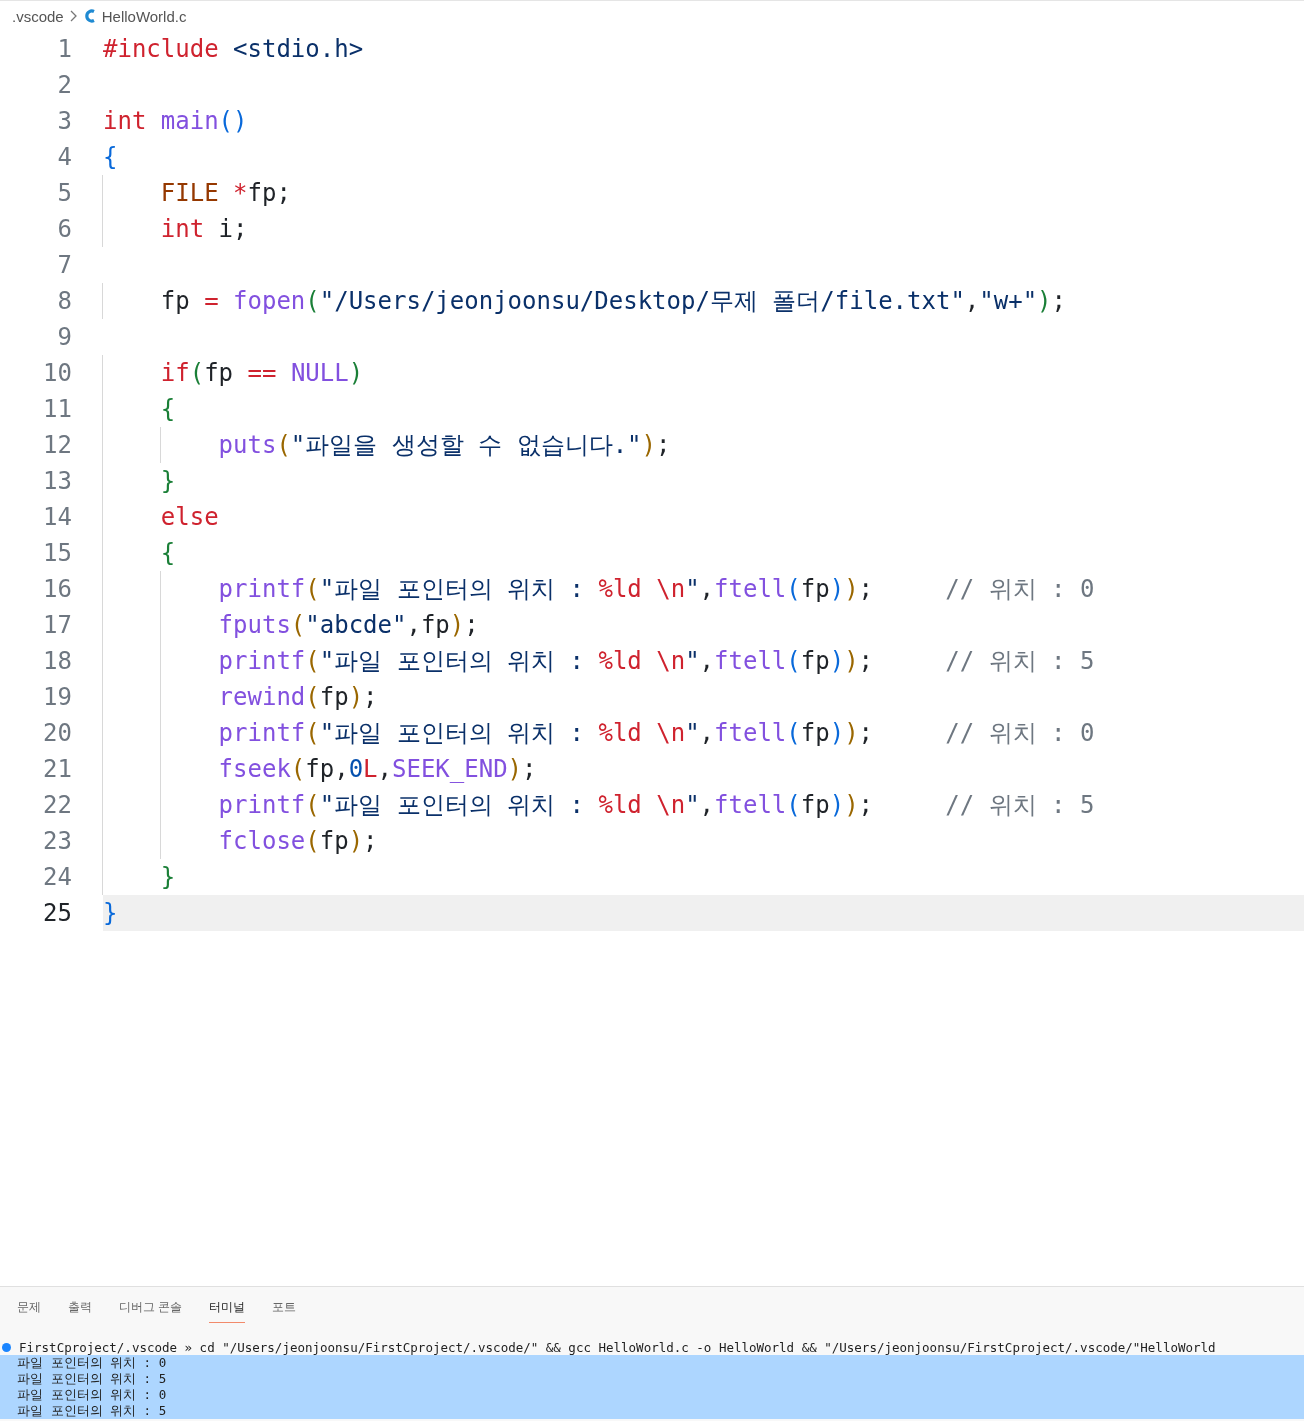 The width and height of the screenshot is (1304, 1421). I want to click on breadcrumb-file: HelloWorld.c, so click(144, 16).